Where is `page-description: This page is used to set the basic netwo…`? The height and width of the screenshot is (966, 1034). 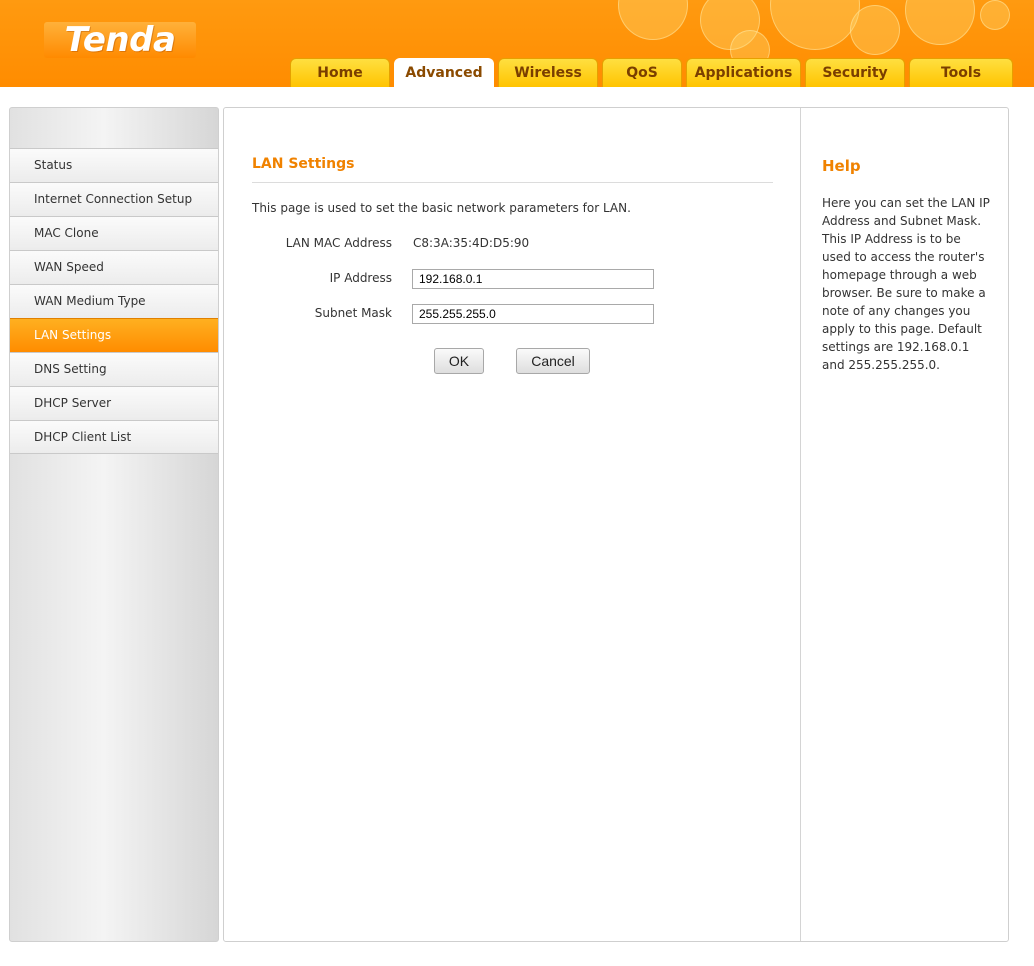
page-description: This page is used to set the basic netwo… is located at coordinates (441, 208).